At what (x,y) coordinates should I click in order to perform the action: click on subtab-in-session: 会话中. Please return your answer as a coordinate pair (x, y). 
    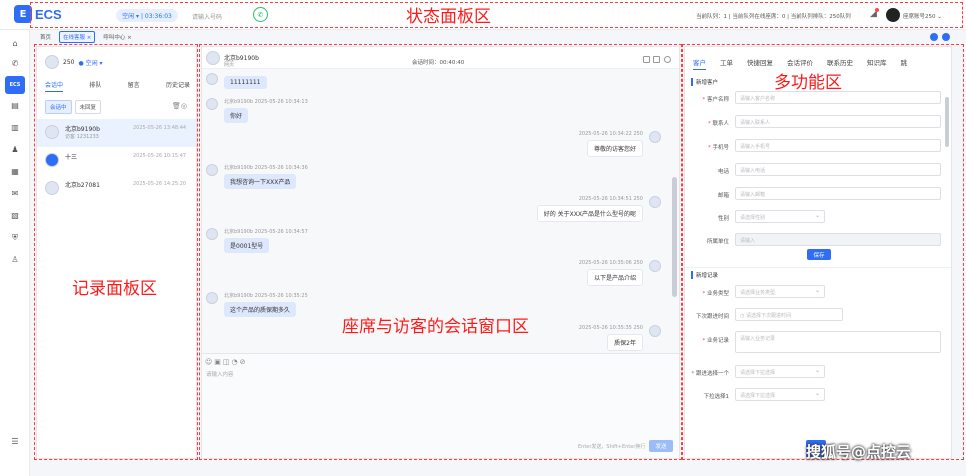
    Looking at the image, I should click on (58, 107).